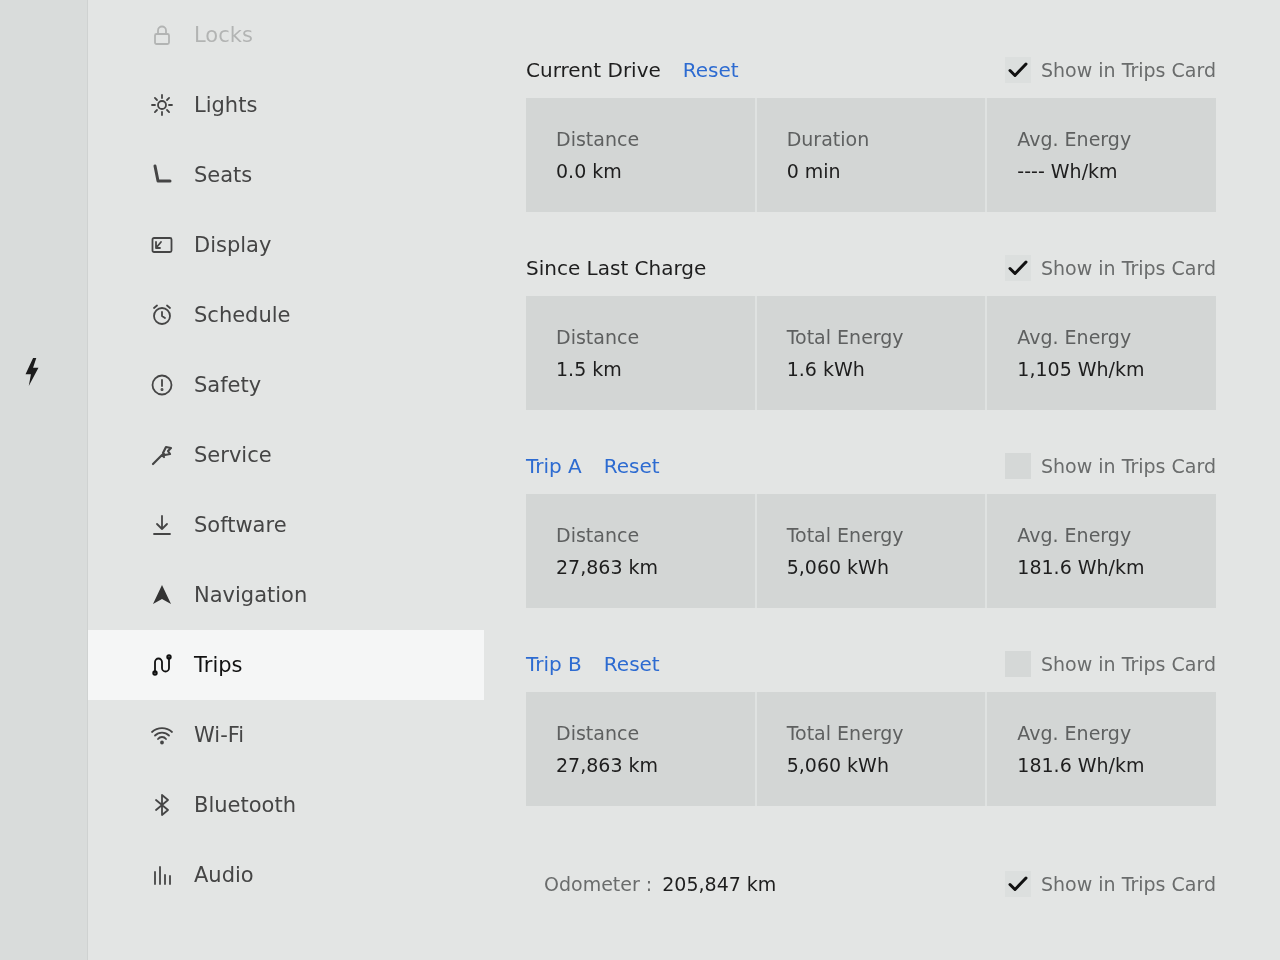 This screenshot has height=960, width=1280. What do you see at coordinates (286, 175) in the screenshot?
I see `sidebar-item: Seats` at bounding box center [286, 175].